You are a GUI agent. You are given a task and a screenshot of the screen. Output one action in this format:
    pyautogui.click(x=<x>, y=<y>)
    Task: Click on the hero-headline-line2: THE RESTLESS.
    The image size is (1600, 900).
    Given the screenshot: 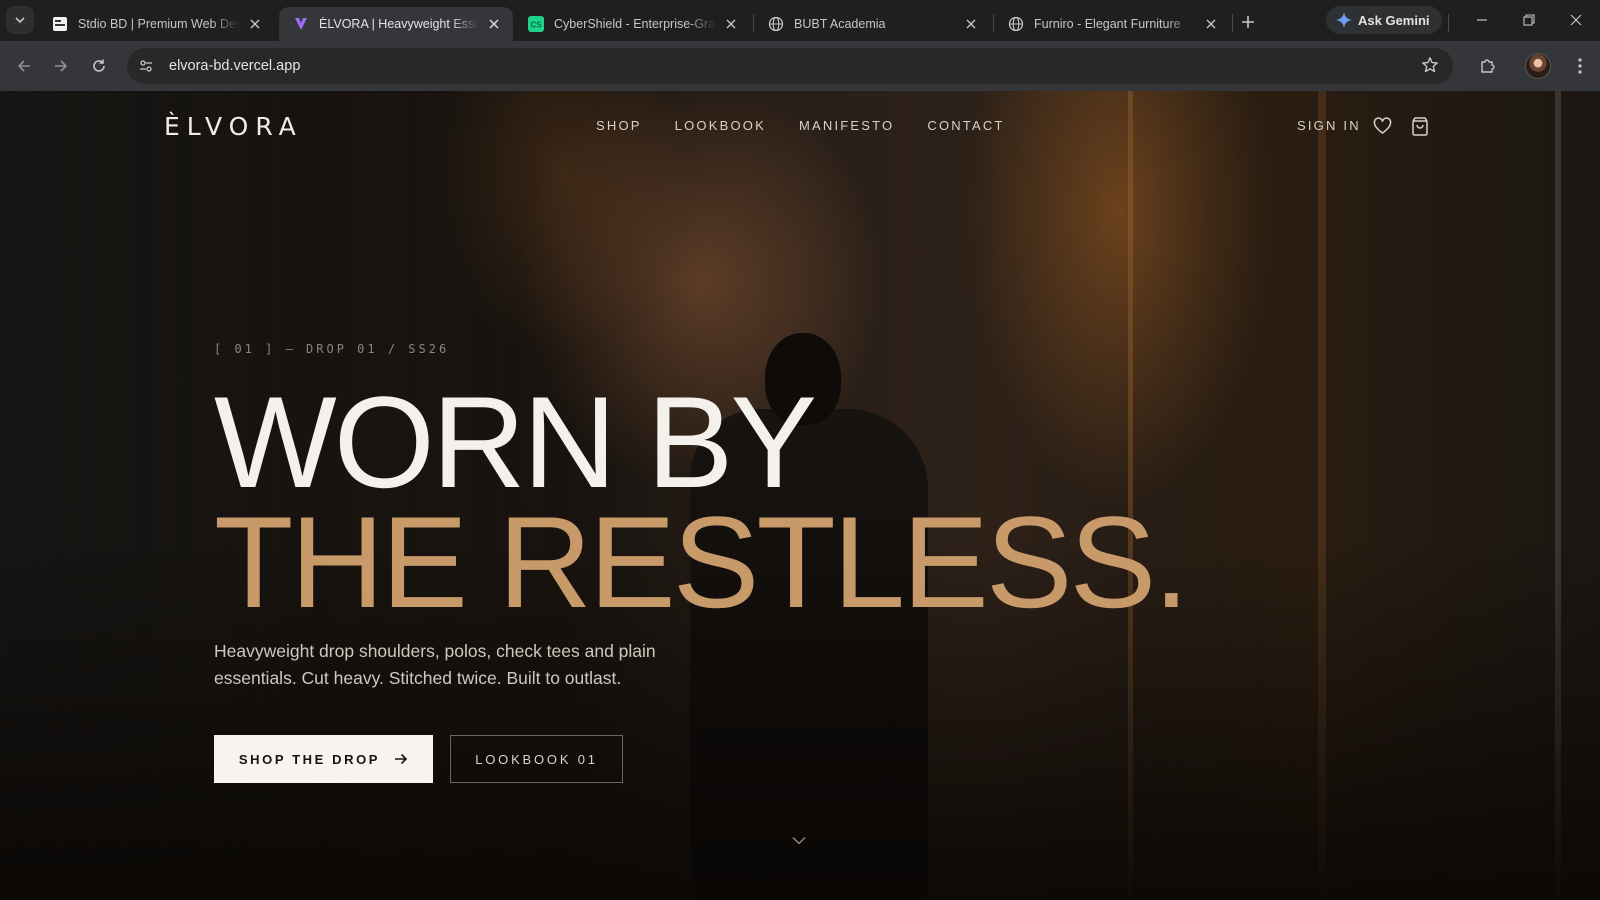 What is the action you would take?
    pyautogui.click(x=701, y=562)
    